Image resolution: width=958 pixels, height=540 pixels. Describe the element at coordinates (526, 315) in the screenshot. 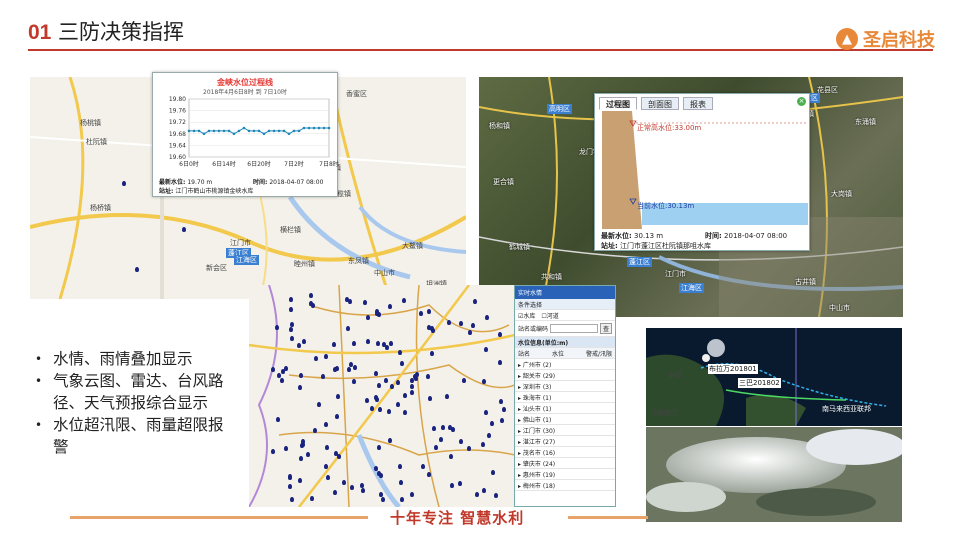

I see `reservoir-checkbox: ☑水库` at that location.